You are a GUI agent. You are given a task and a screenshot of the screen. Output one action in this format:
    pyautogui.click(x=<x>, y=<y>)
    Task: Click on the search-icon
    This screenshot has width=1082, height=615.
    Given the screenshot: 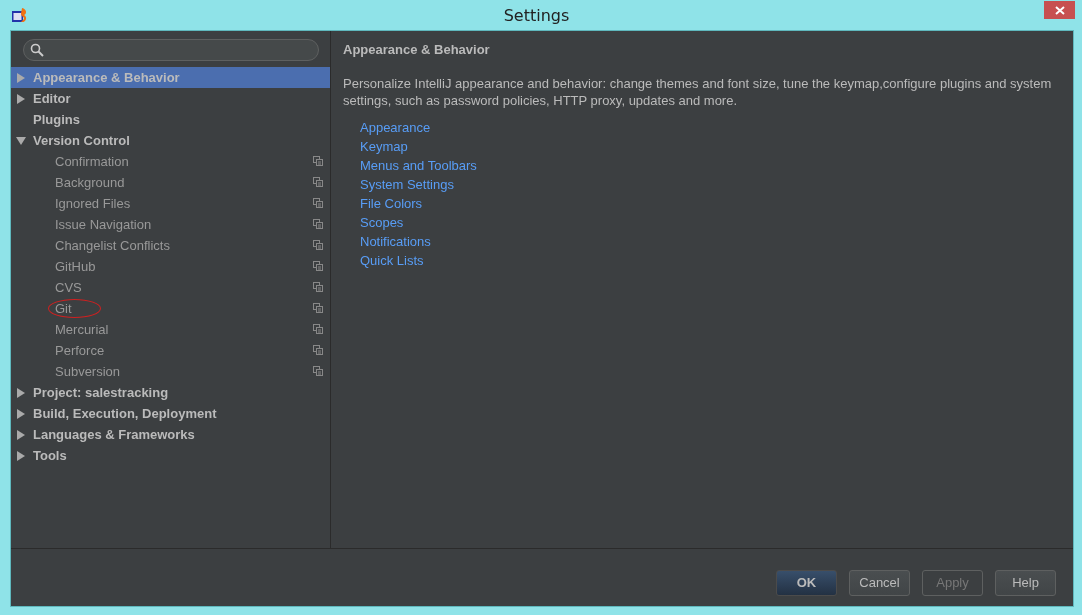 What is the action you would take?
    pyautogui.click(x=37, y=50)
    